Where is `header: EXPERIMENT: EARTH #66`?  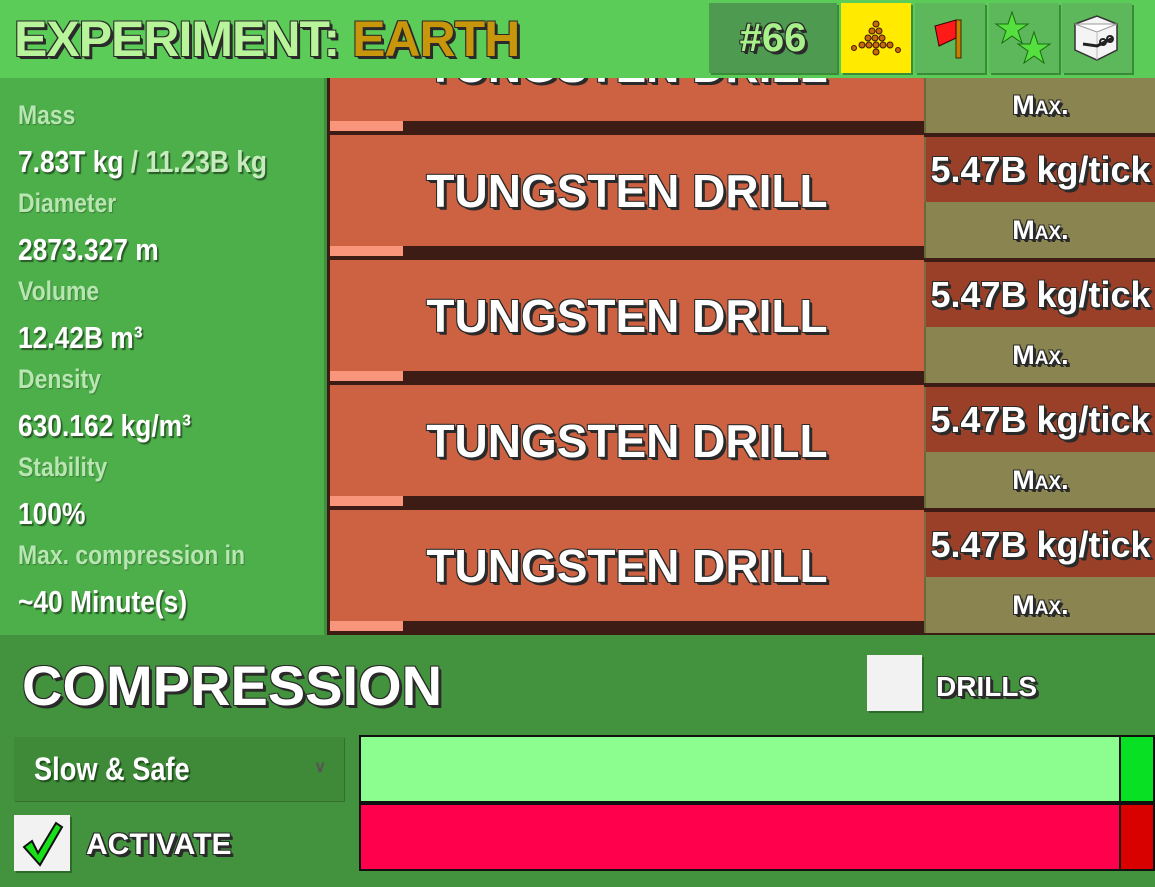 header: EXPERIMENT: EARTH #66 is located at coordinates (577, 39).